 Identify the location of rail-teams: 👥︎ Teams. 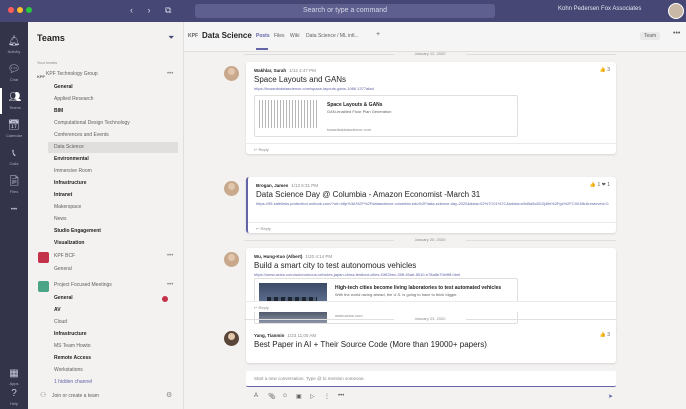
(14, 101).